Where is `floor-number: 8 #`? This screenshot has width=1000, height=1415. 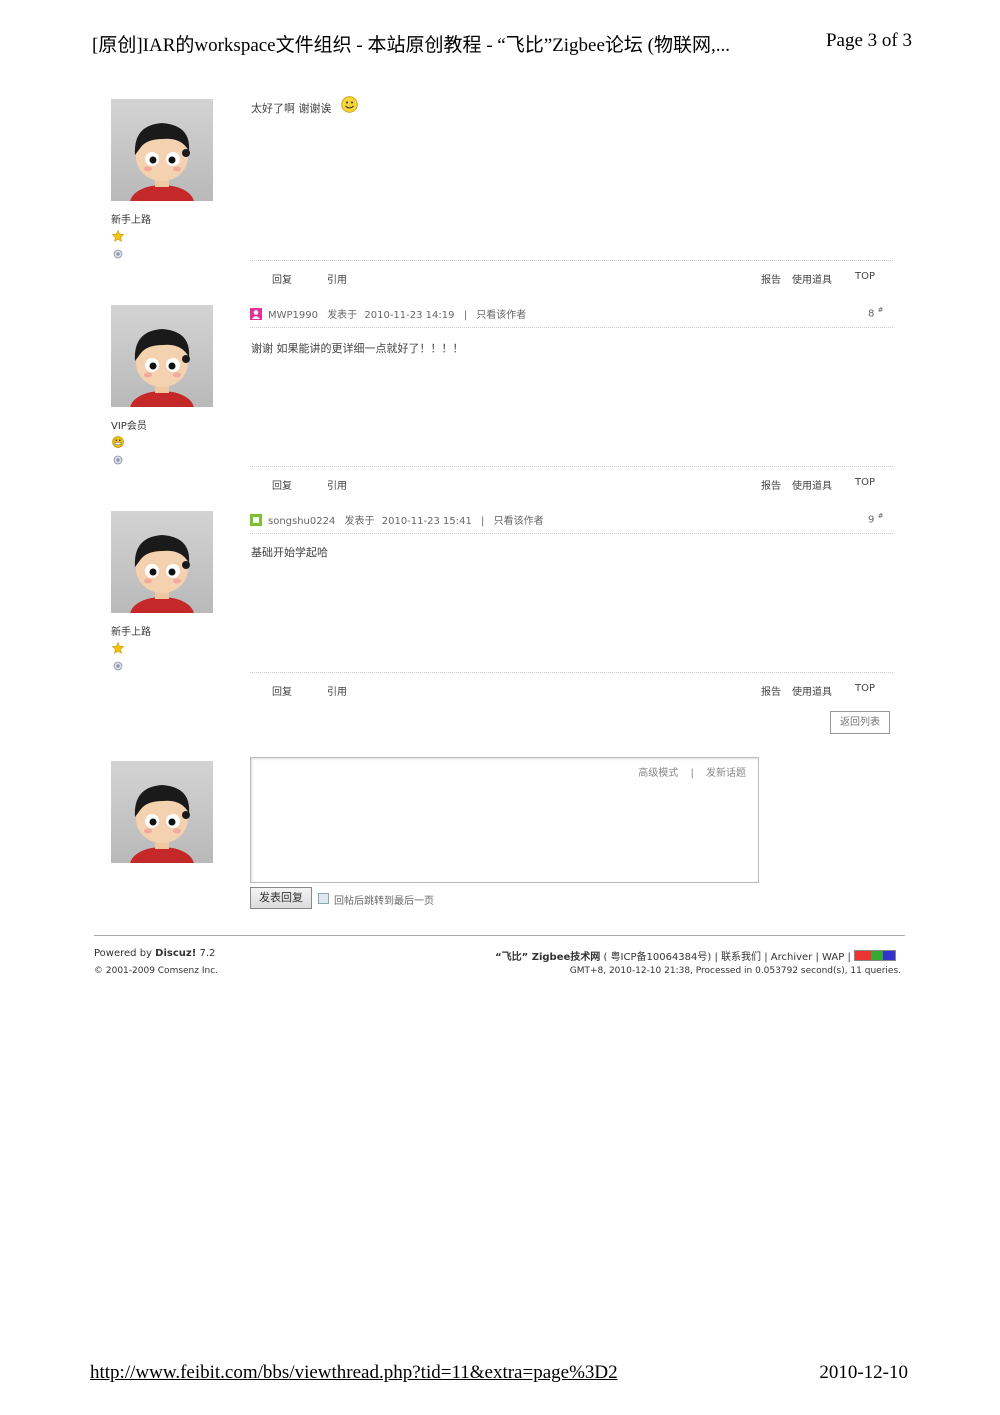
floor-number: 8 # is located at coordinates (875, 312).